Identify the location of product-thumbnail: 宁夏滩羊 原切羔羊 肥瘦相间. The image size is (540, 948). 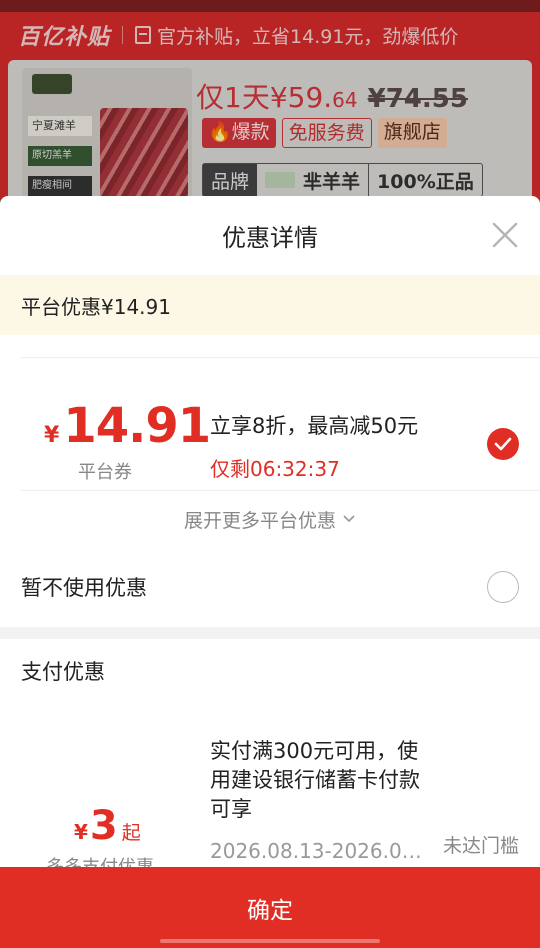
(107, 134).